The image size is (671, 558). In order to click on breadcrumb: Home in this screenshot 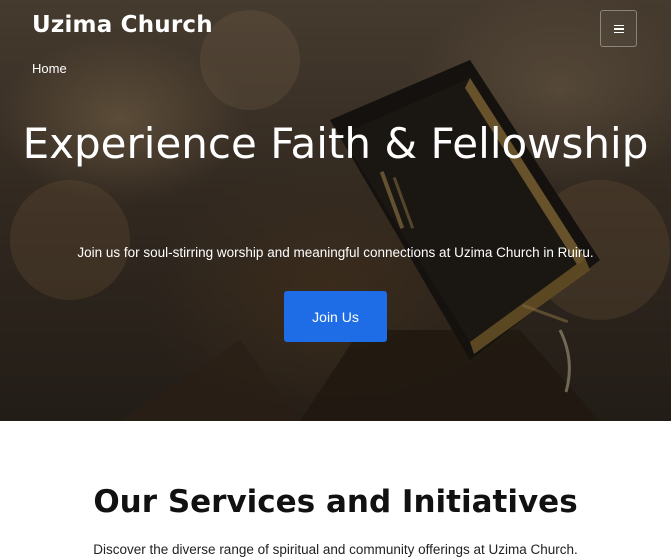, I will do `click(49, 68)`.